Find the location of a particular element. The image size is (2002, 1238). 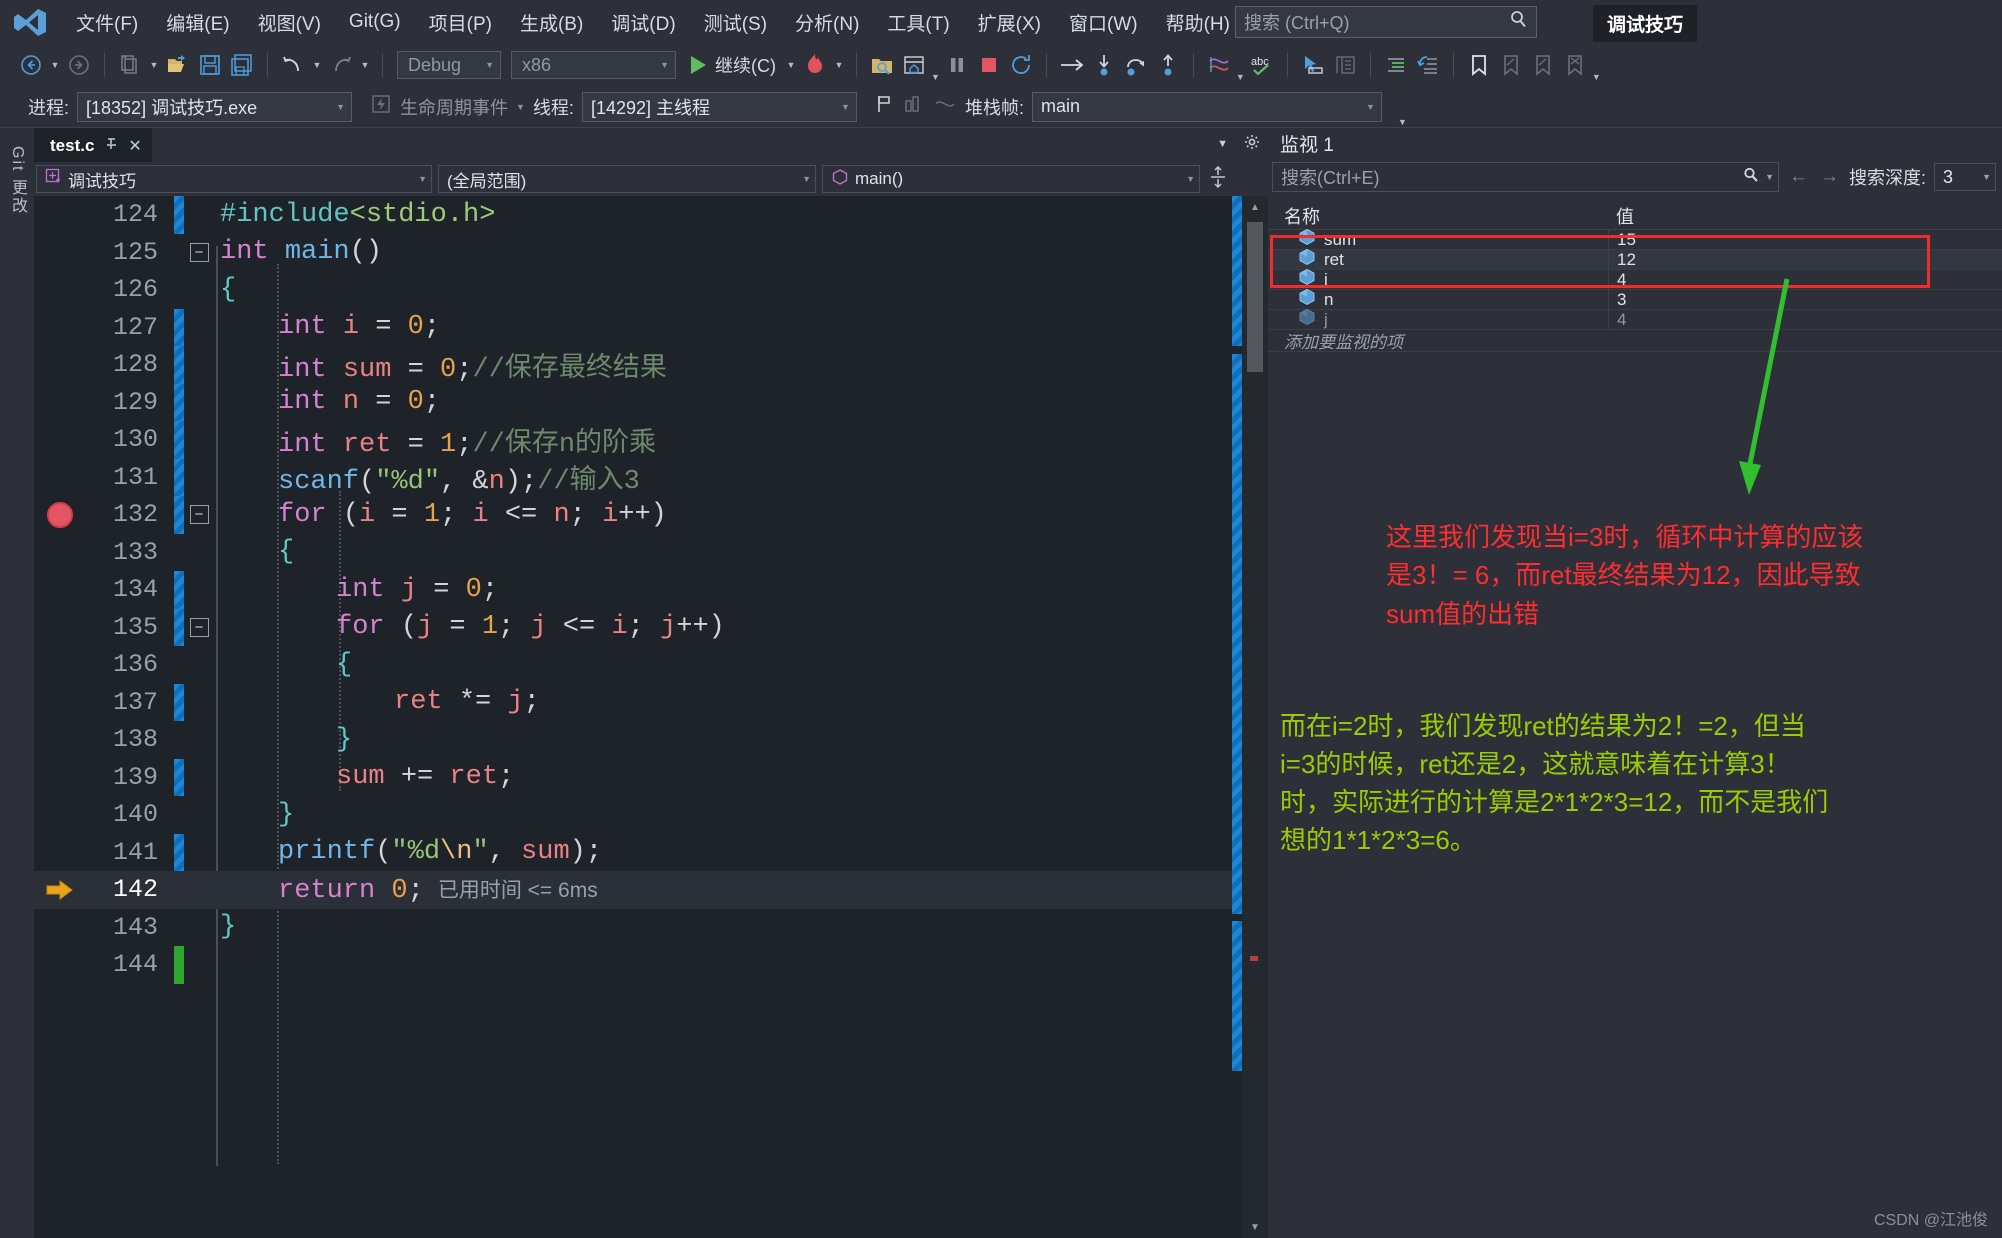

menu-file: 文件(F) is located at coordinates (107, 22).